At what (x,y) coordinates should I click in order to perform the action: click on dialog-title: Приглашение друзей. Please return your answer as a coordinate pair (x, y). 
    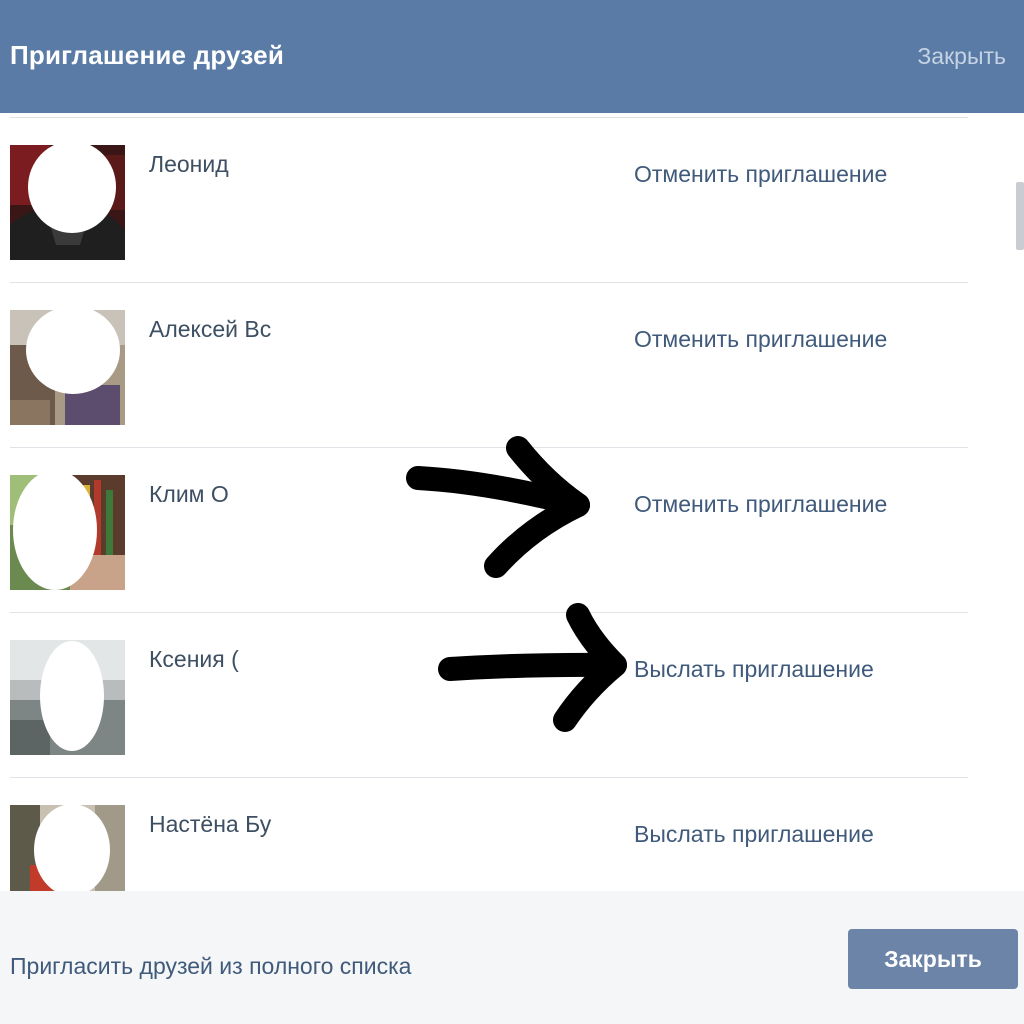
    Looking at the image, I should click on (147, 55).